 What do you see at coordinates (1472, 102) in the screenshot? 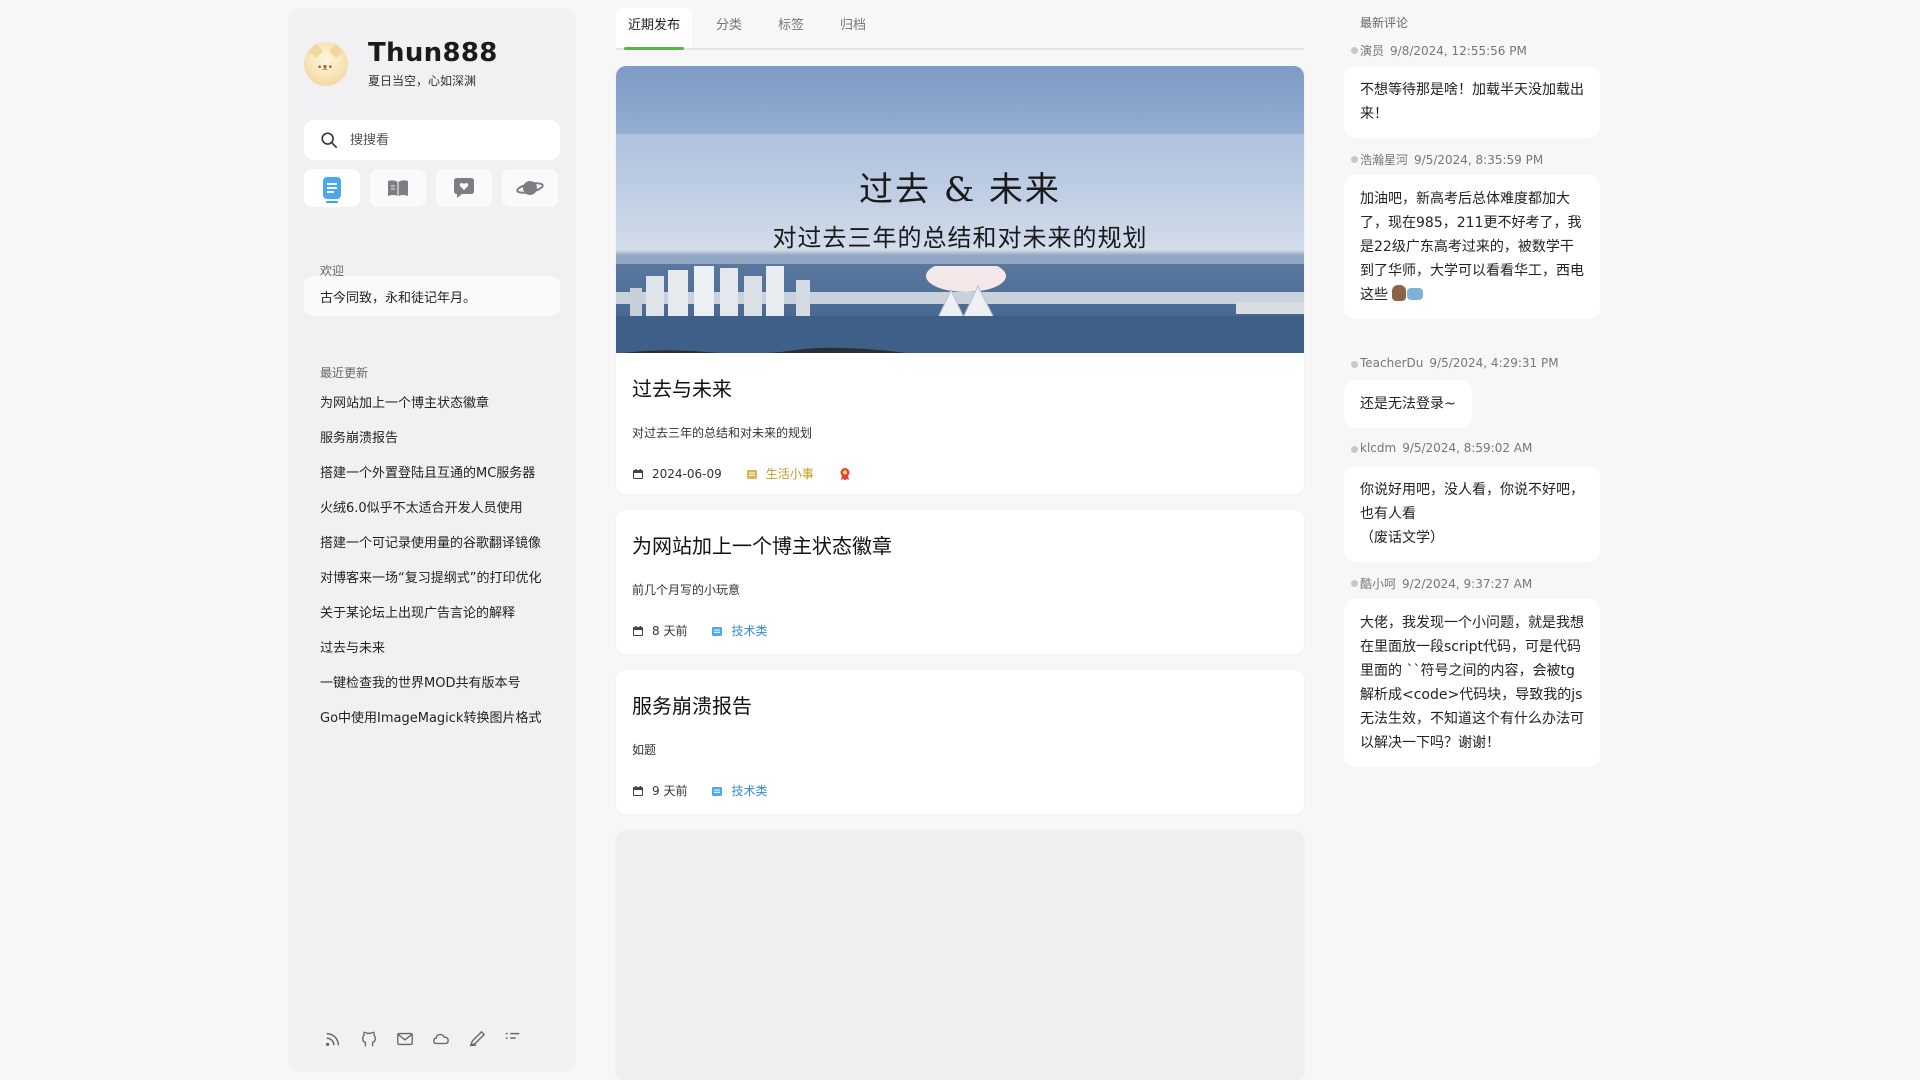
I see `comment-bubble: 不想等待那是啥！加载半天没加载出来！` at bounding box center [1472, 102].